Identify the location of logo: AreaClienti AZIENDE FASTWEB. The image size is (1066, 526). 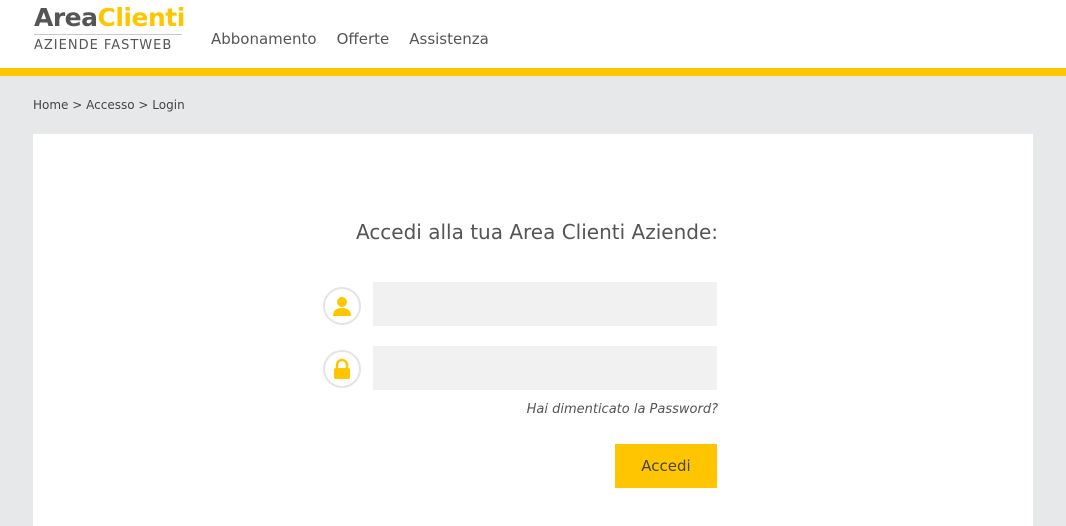
(110, 29).